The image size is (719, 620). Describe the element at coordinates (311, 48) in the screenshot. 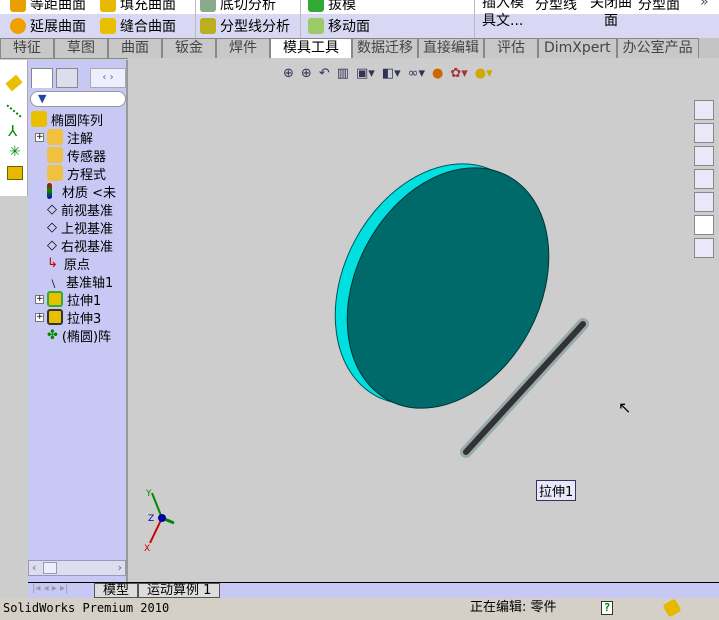

I see `tab-mold-tools: 模具工具` at that location.